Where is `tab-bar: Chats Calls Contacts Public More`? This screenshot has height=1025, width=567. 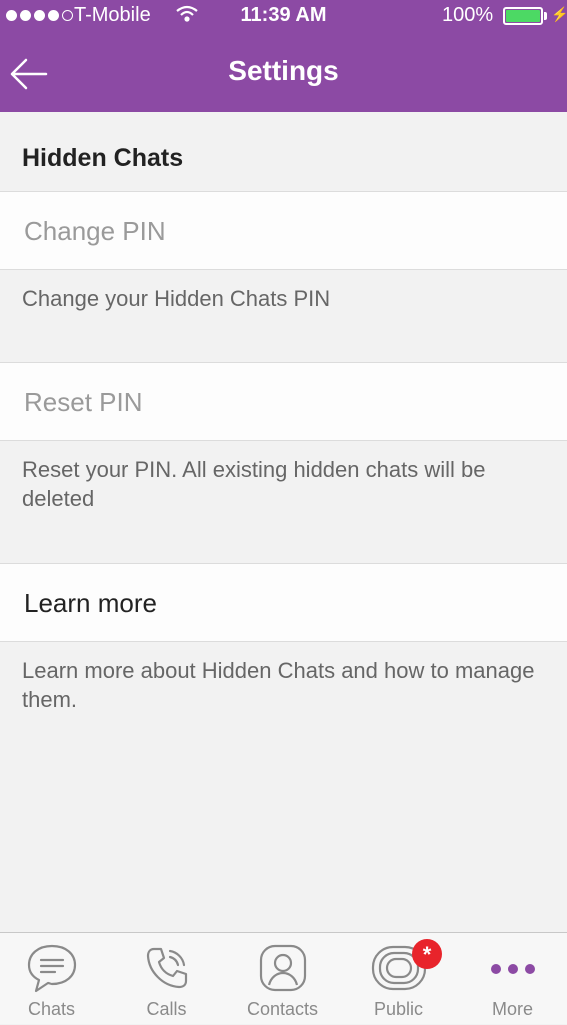 tab-bar: Chats Calls Contacts Public More is located at coordinates (283, 978).